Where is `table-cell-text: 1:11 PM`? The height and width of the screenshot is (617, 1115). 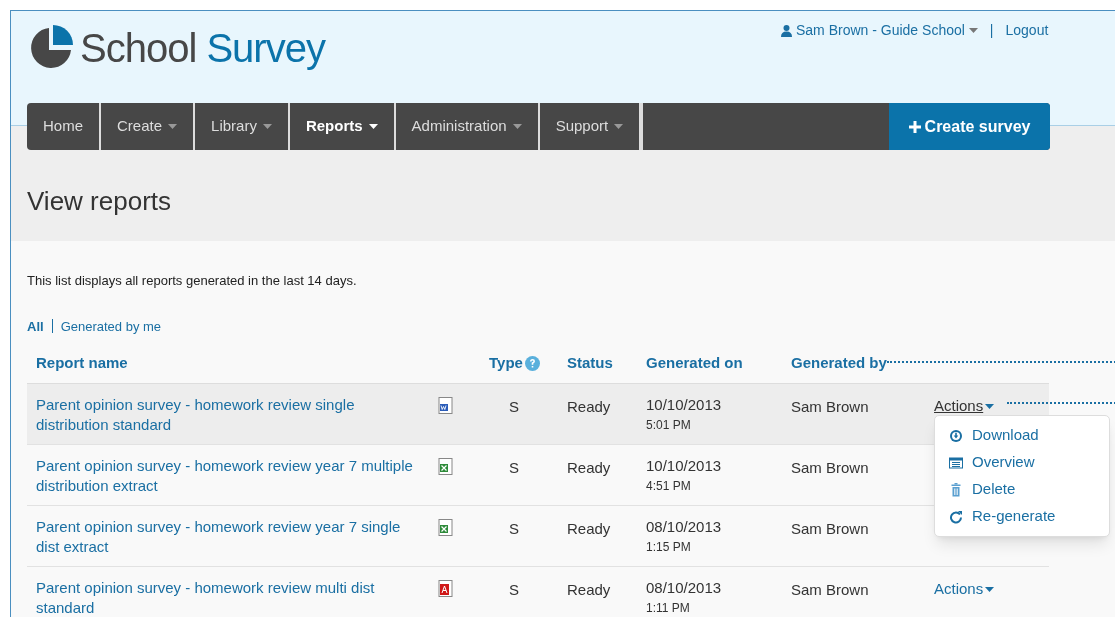 table-cell-text: 1:11 PM is located at coordinates (668, 608).